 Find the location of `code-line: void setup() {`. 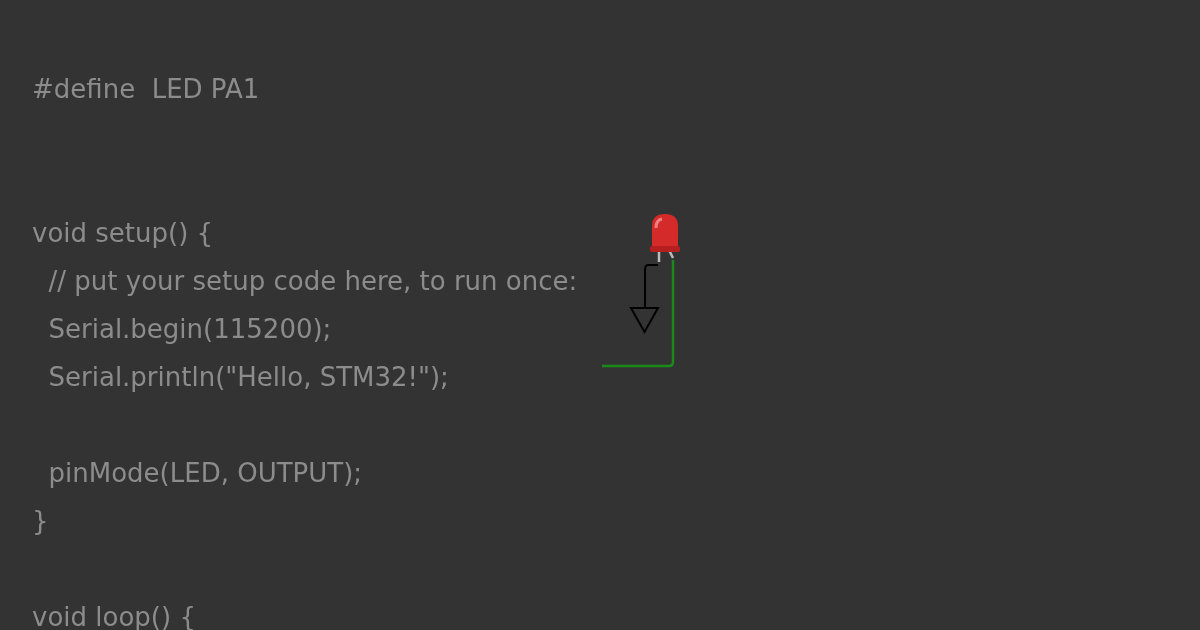

code-line: void setup() { is located at coordinates (123, 233).